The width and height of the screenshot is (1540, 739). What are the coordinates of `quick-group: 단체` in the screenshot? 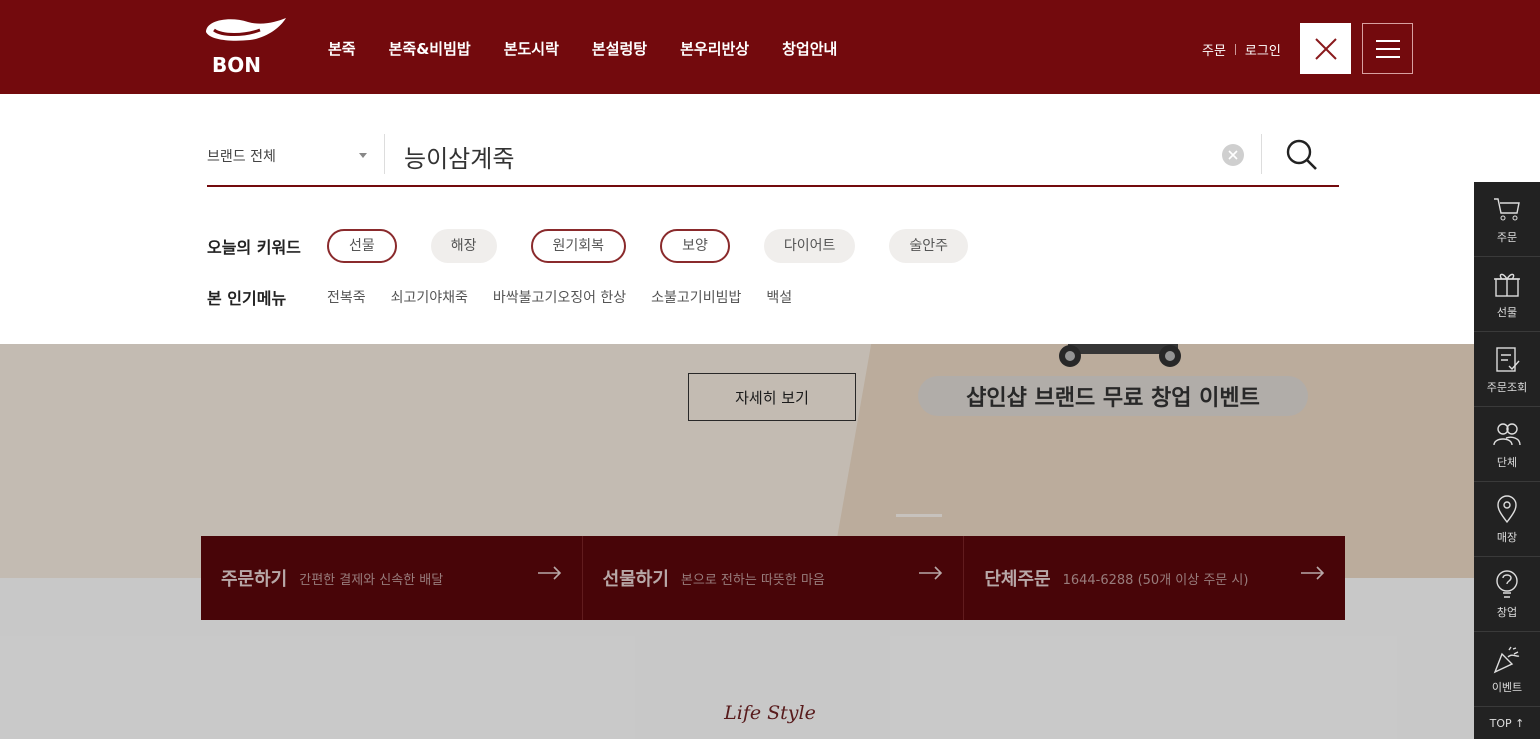 It's located at (1507, 444).